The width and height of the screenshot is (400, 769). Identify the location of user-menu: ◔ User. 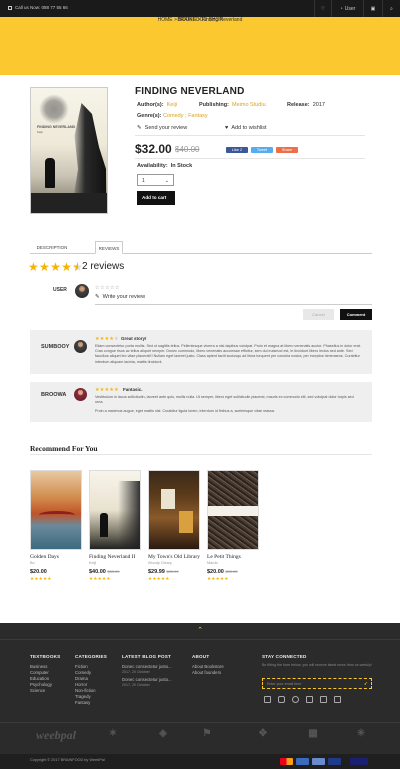
(347, 8).